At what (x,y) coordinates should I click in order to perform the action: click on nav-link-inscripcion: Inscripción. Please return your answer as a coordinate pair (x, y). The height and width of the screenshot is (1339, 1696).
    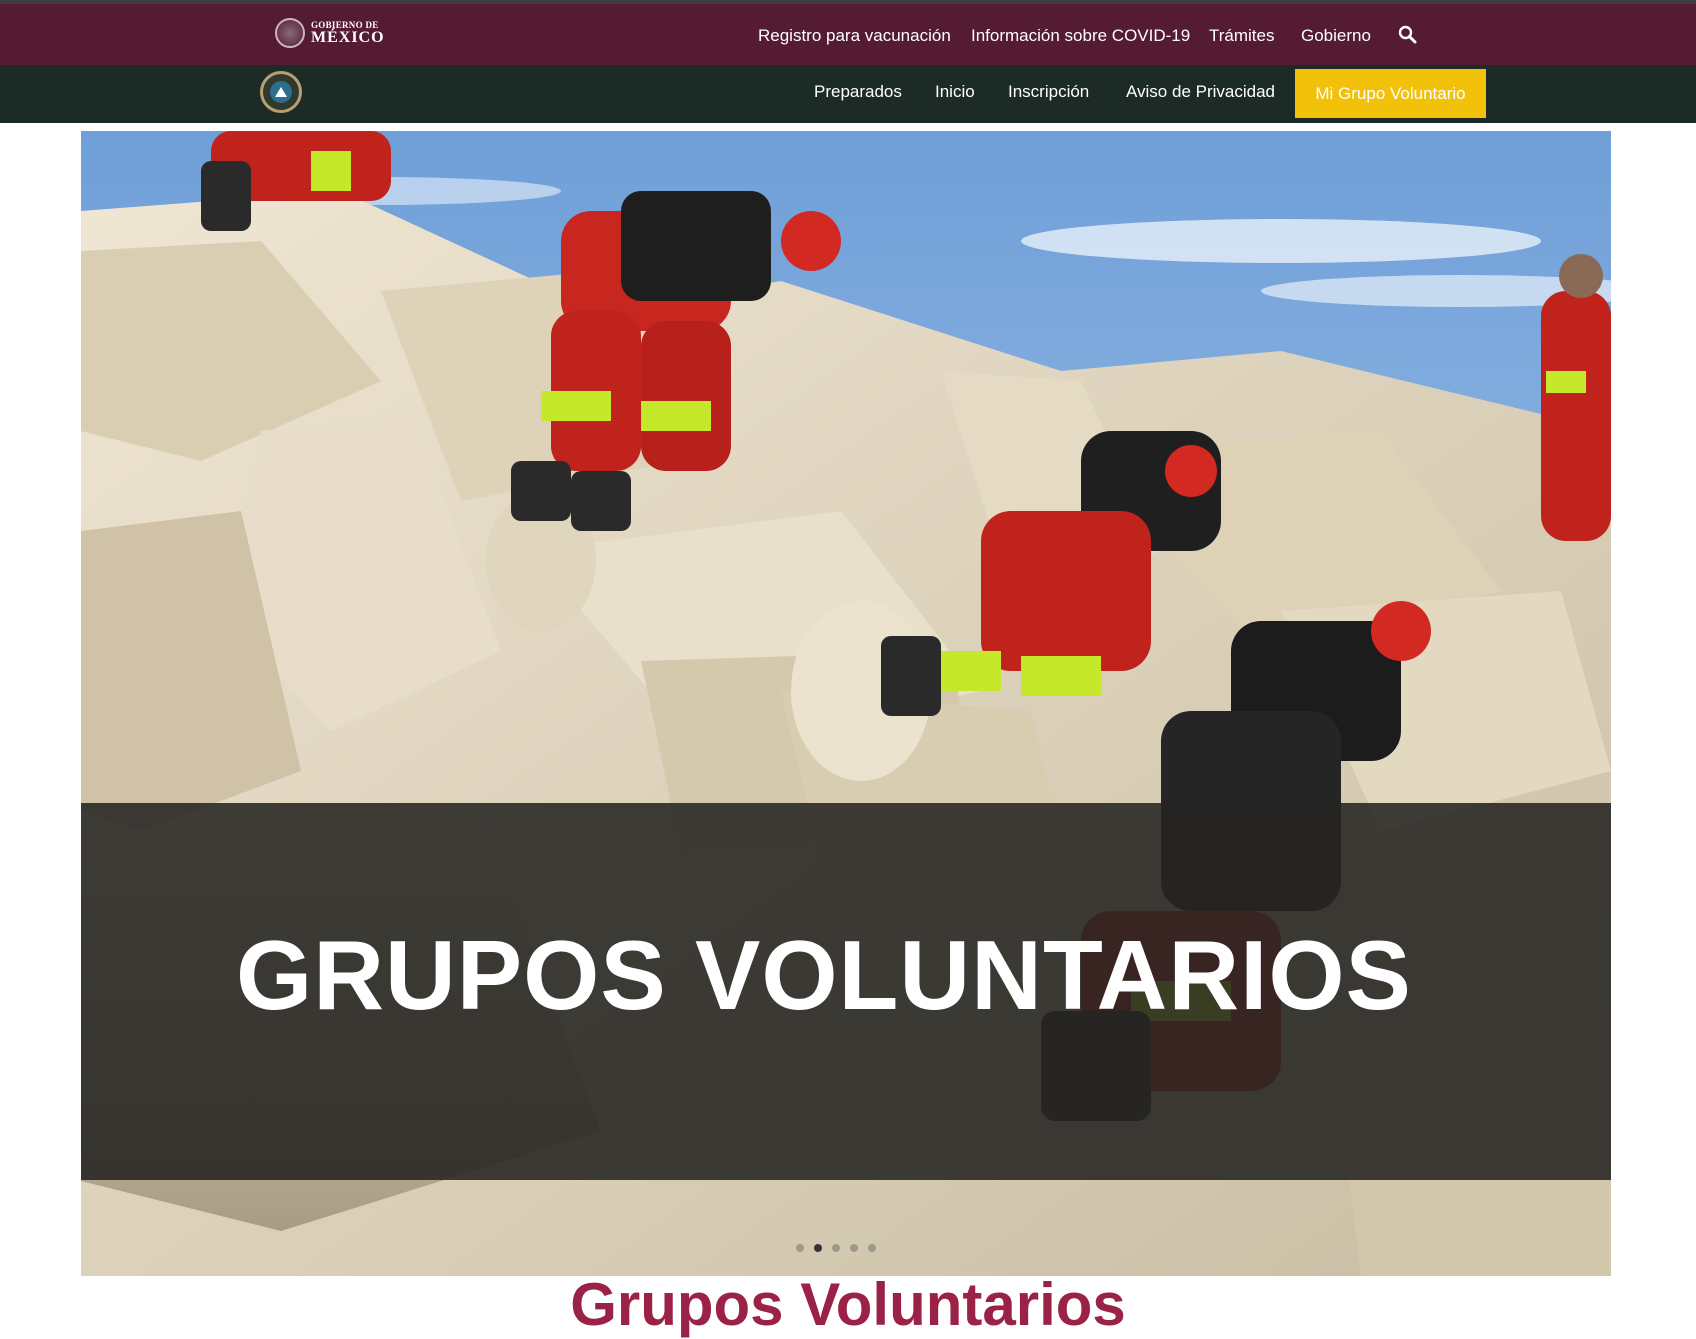
    Looking at the image, I should click on (1048, 92).